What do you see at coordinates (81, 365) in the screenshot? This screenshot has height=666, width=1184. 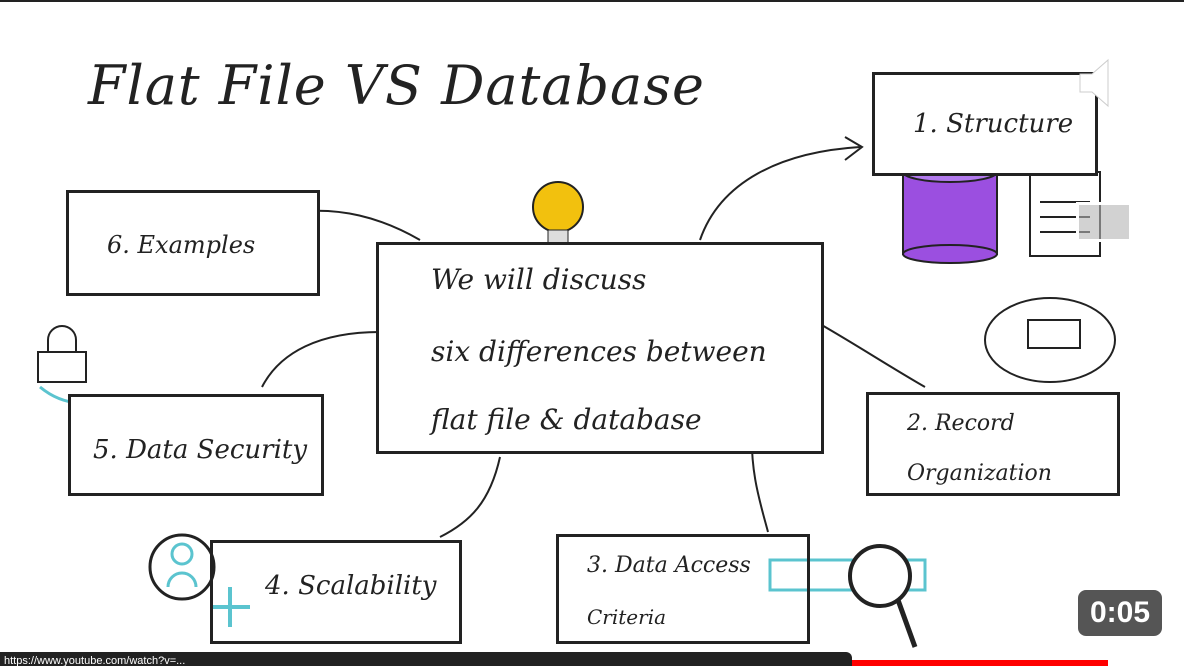 I see `lock-icon` at bounding box center [81, 365].